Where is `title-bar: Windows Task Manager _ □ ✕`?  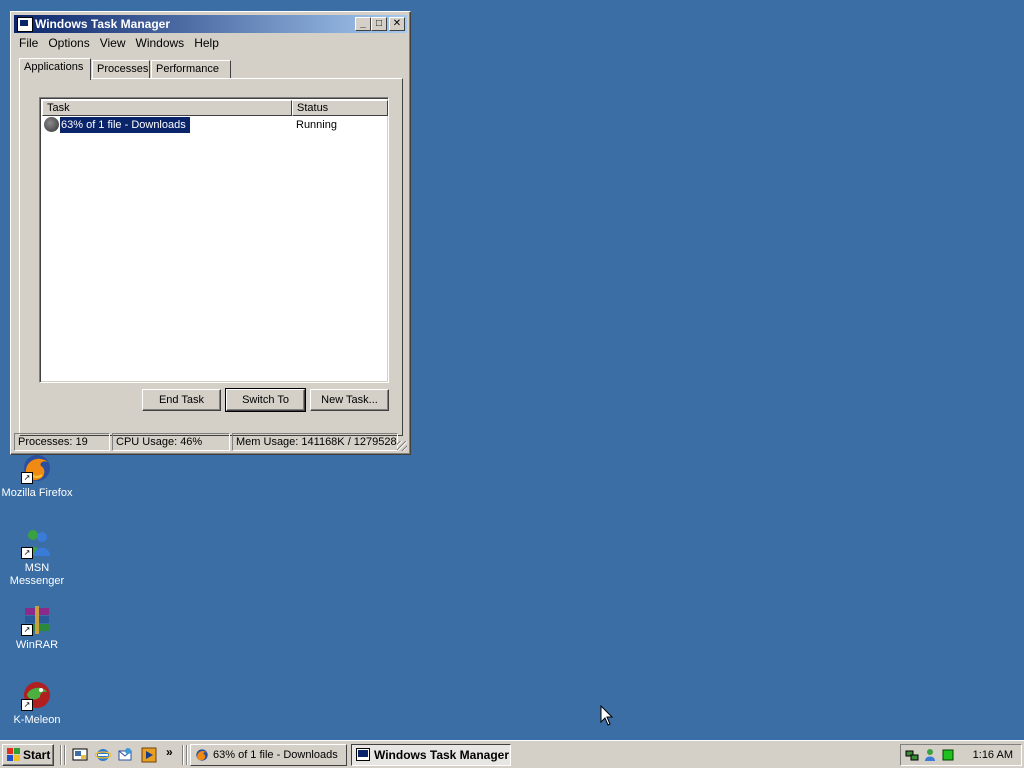
title-bar: Windows Task Manager _ □ ✕ is located at coordinates (210, 24).